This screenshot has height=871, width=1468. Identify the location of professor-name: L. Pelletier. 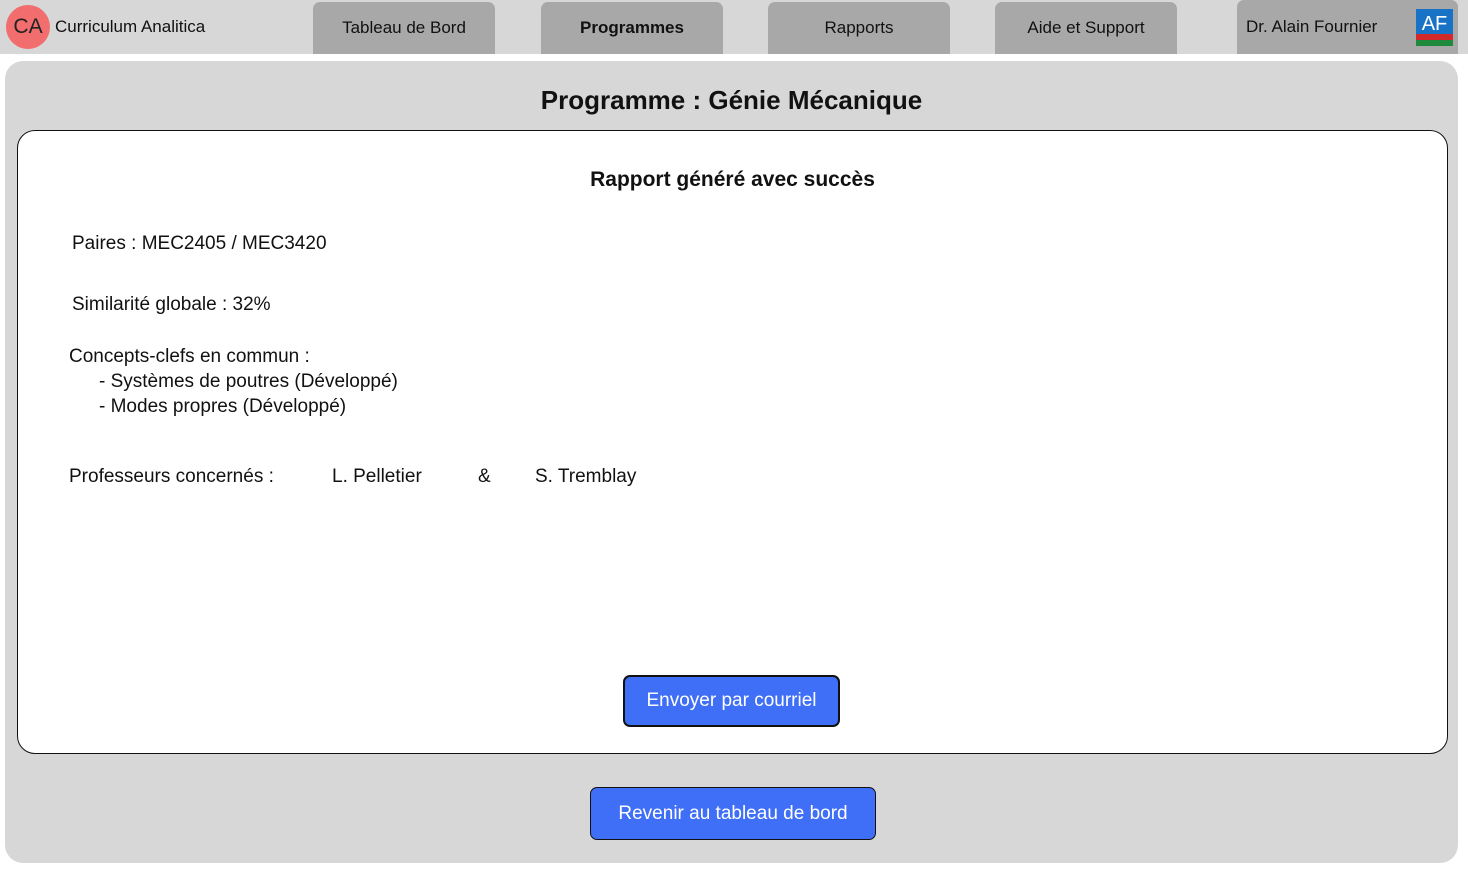
(377, 476).